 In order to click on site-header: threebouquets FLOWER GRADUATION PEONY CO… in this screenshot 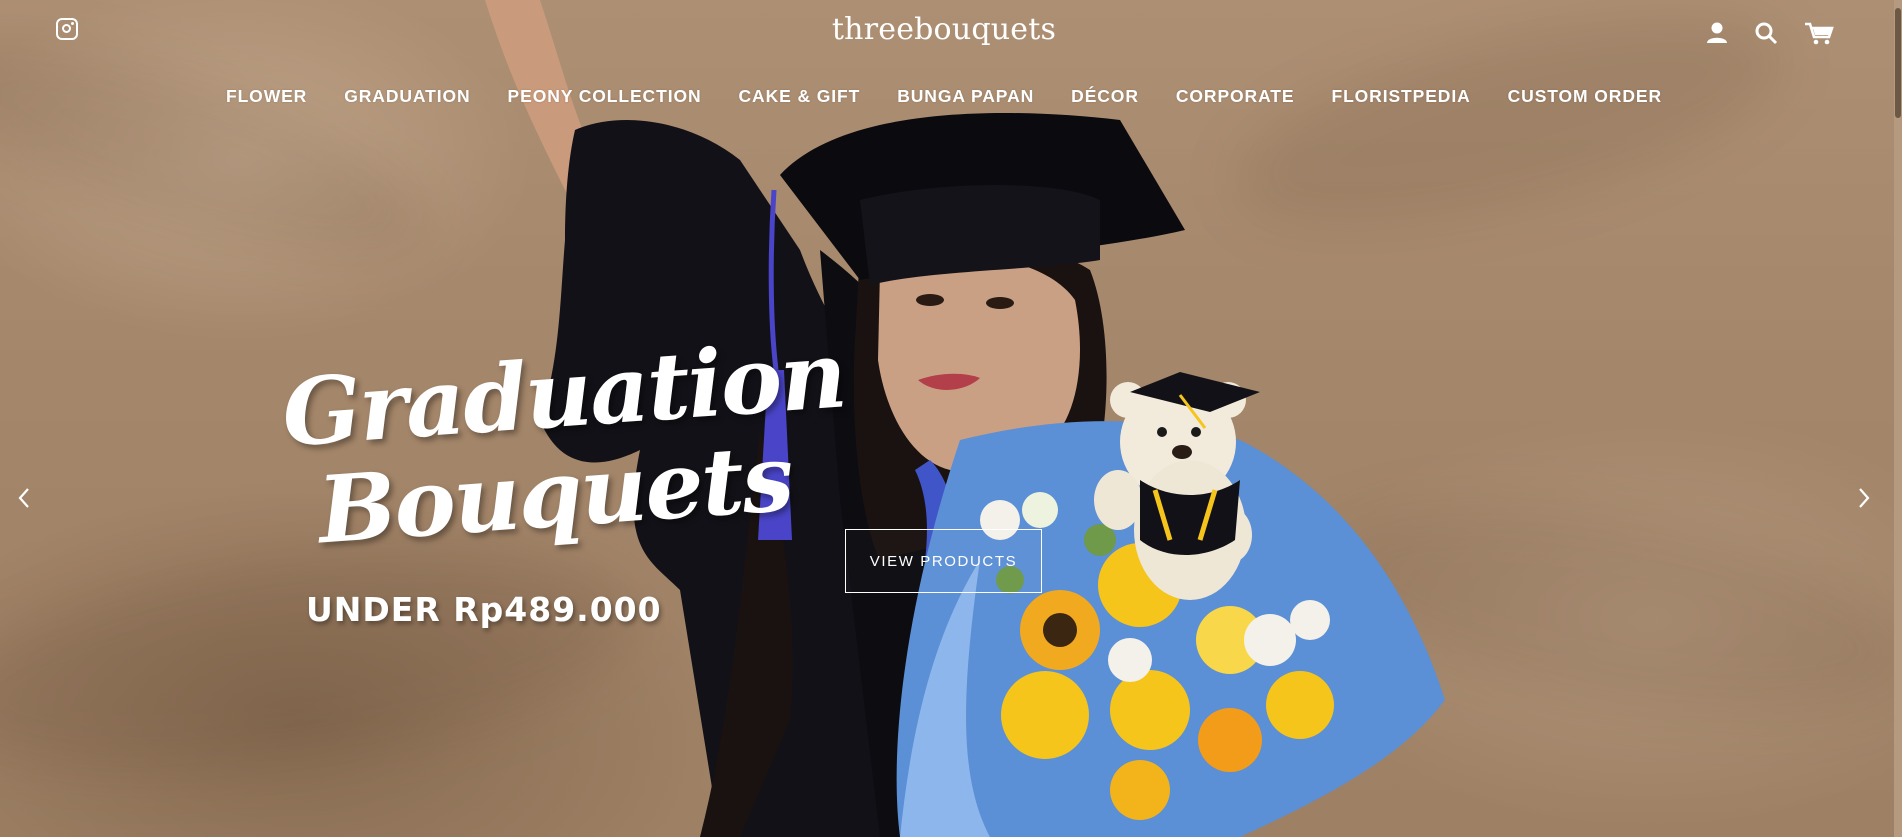, I will do `click(951, 60)`.